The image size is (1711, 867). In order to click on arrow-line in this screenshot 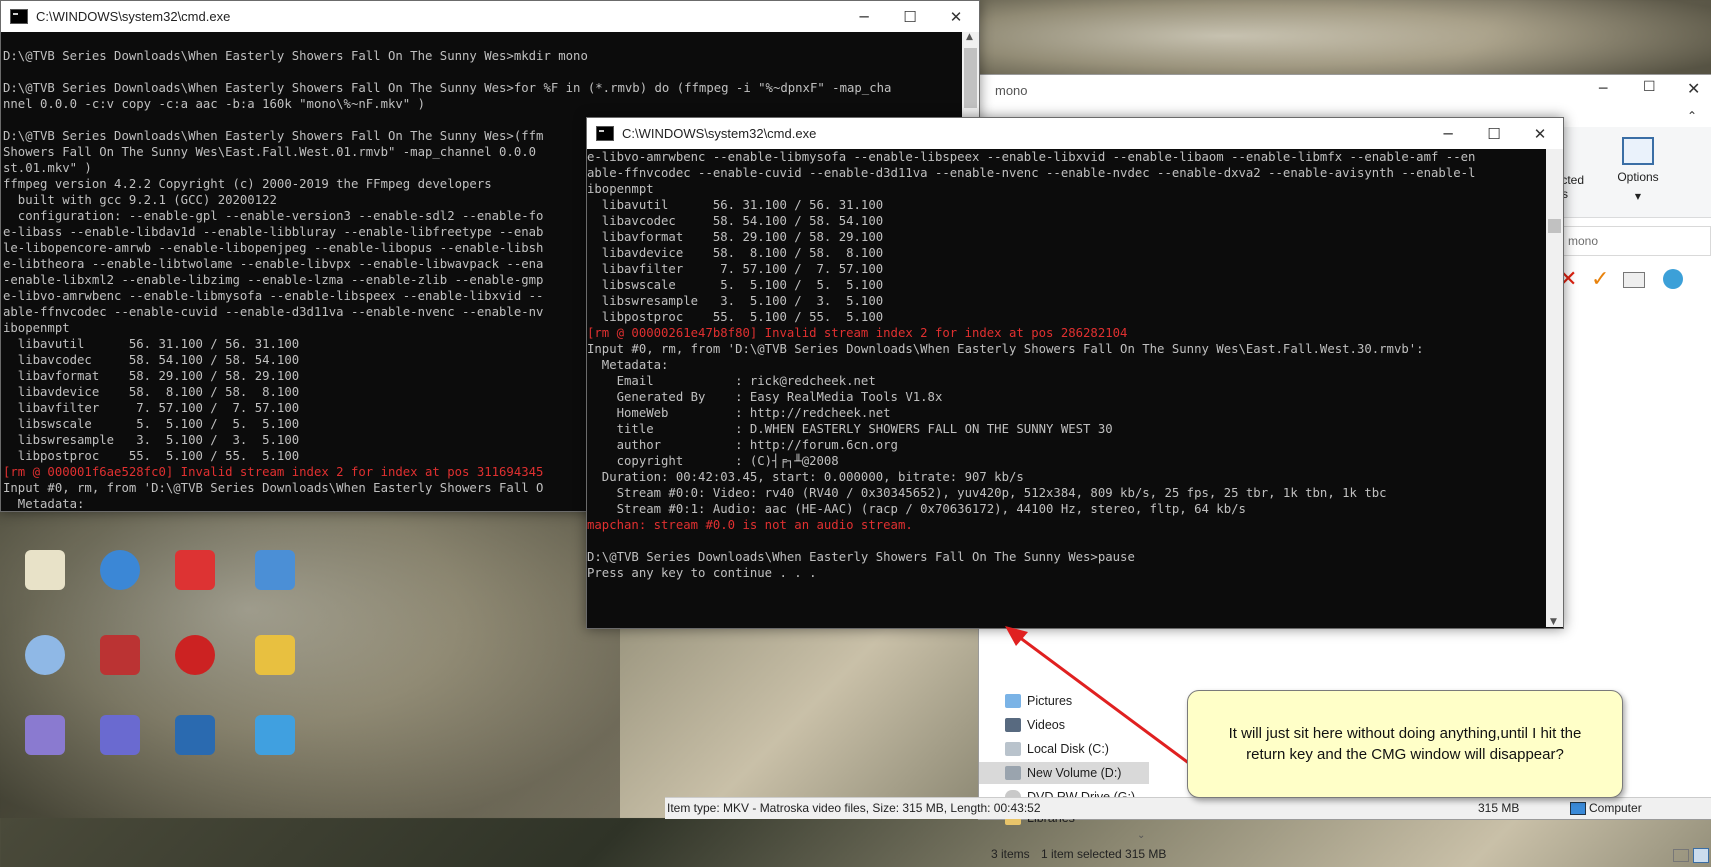, I will do `click(1102, 699)`.